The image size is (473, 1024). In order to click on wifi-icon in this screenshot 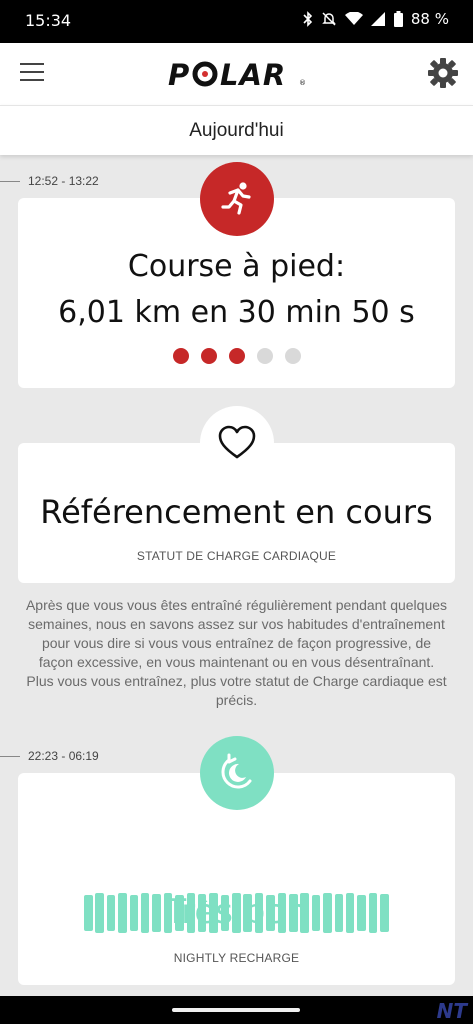, I will do `click(353, 18)`.